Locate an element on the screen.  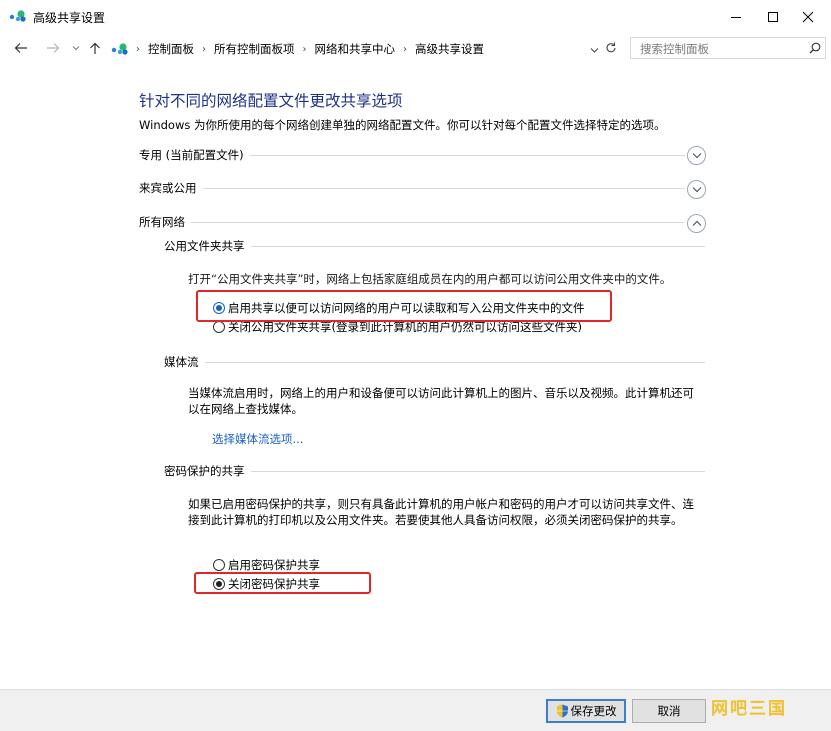
breadcrumb-all-items: 所有控制面板项 is located at coordinates (254, 49).